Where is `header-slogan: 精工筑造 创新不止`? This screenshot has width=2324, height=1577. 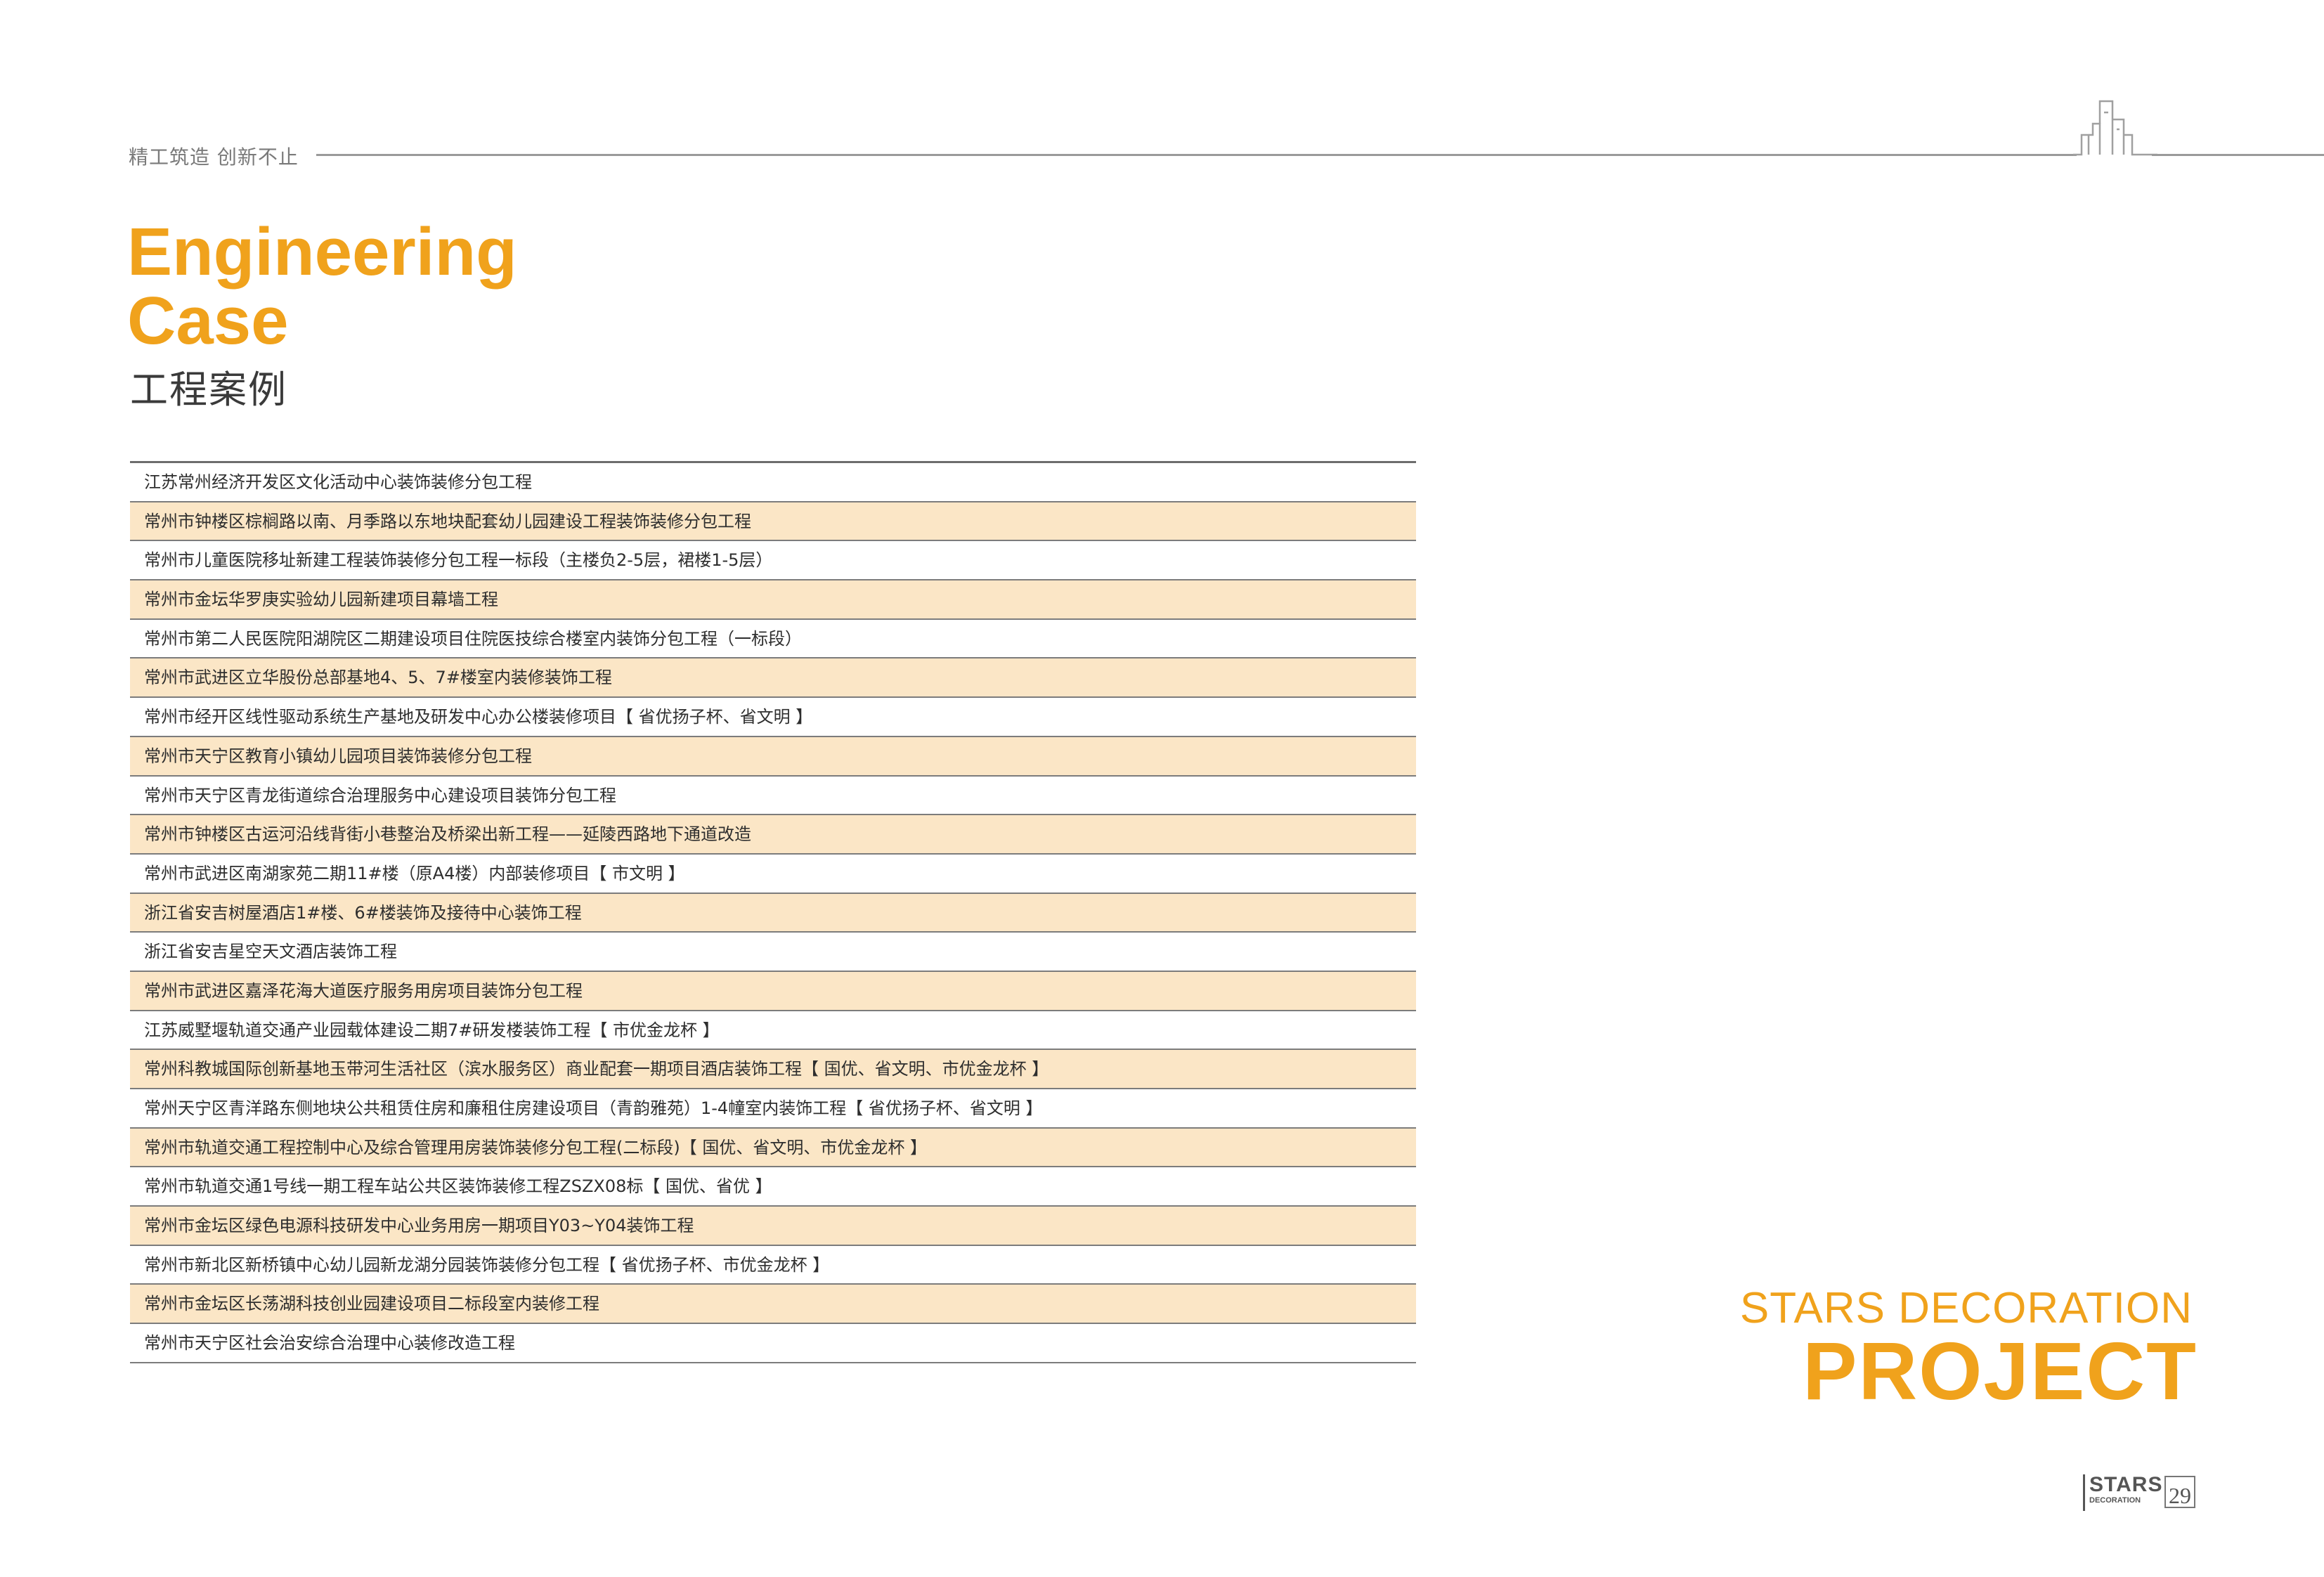 header-slogan: 精工筑造 创新不止 is located at coordinates (214, 157).